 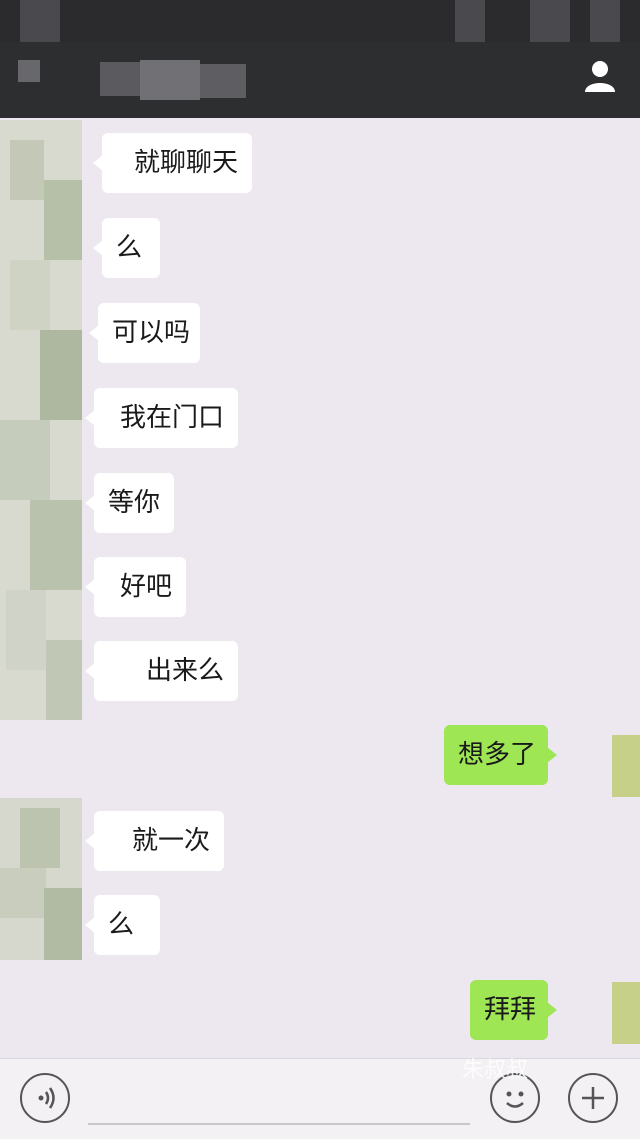 I want to click on message-incoming: 等你, so click(x=129, y=503).